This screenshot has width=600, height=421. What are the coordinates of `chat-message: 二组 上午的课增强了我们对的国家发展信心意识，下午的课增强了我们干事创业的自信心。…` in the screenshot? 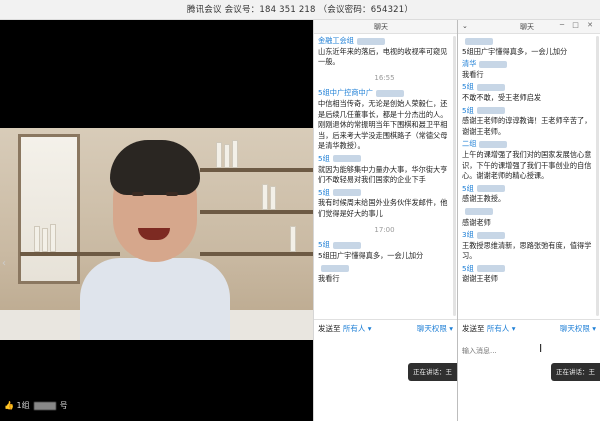 It's located at (528, 160).